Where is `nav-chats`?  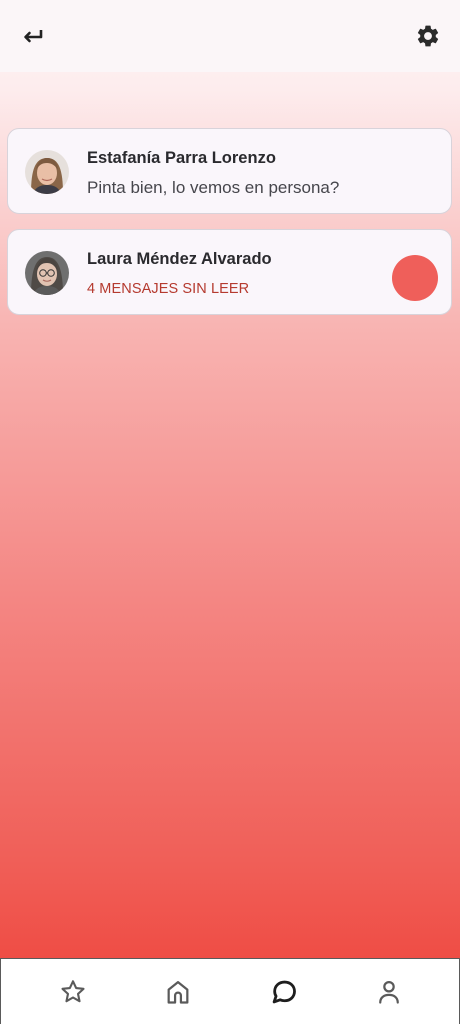 nav-chats is located at coordinates (284, 992).